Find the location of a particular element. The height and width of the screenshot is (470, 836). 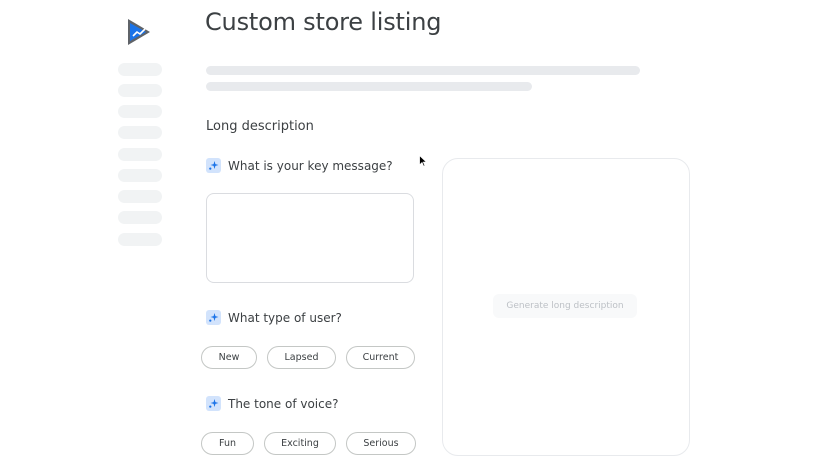

chip-serious: Serious is located at coordinates (381, 443).